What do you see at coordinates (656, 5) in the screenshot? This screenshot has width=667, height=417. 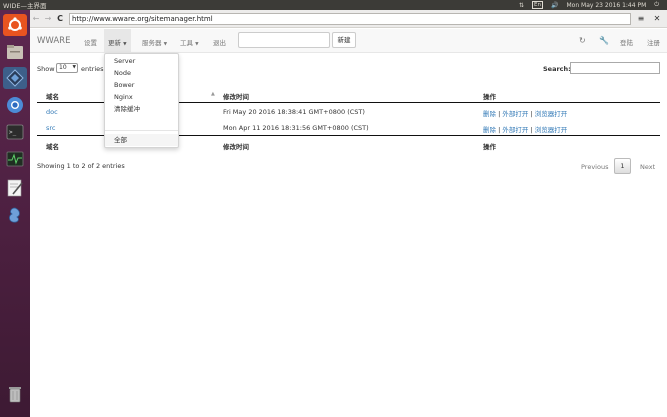 I see `power-icon: ⏻` at bounding box center [656, 5].